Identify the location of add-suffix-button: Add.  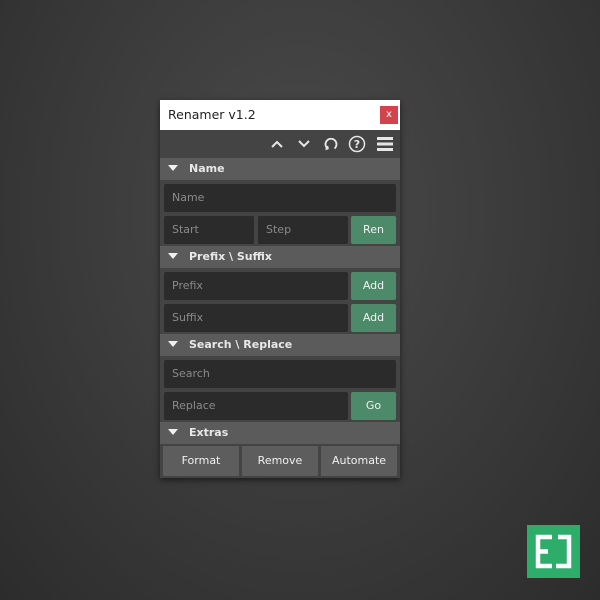
(373, 318).